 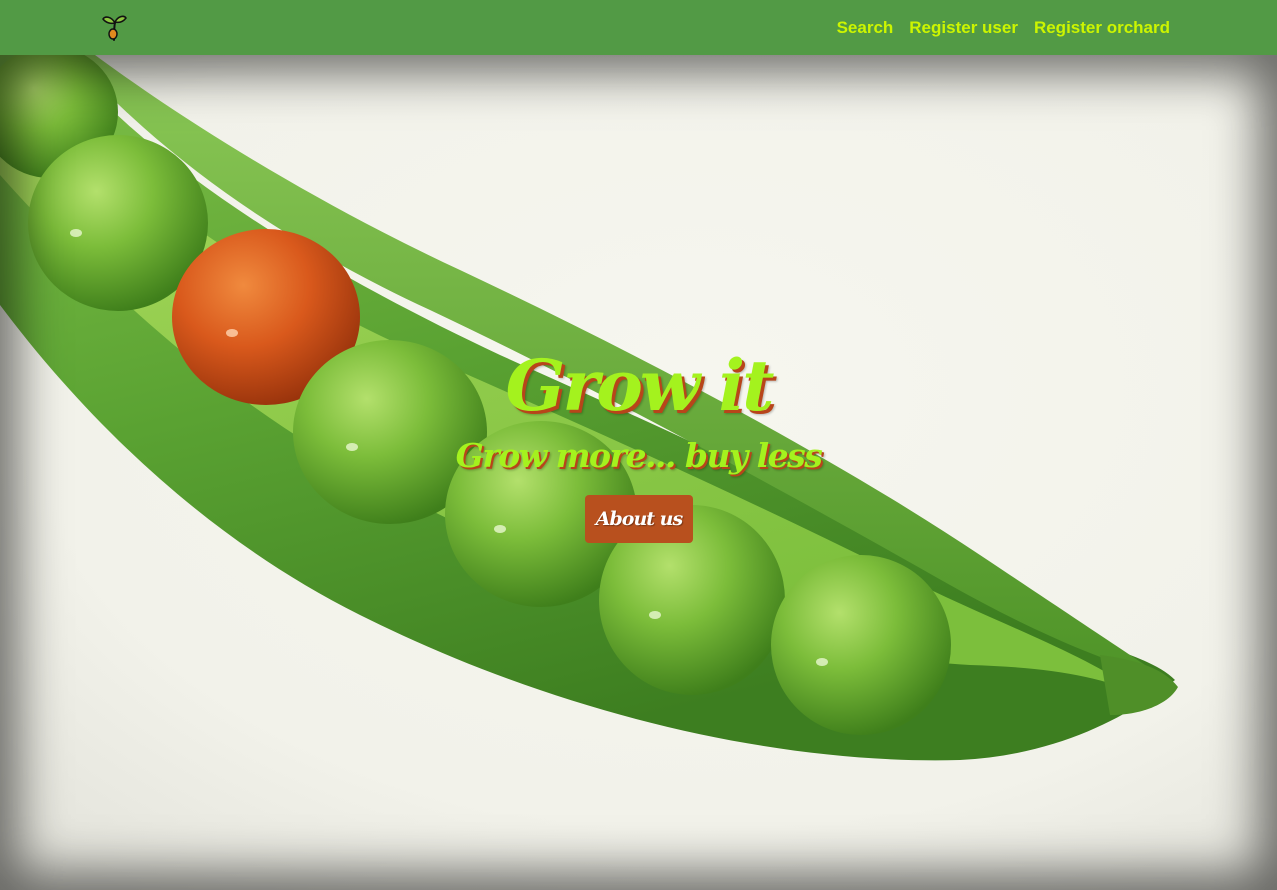 I want to click on nav-link-register-orchard: Register orchard, so click(x=1102, y=28).